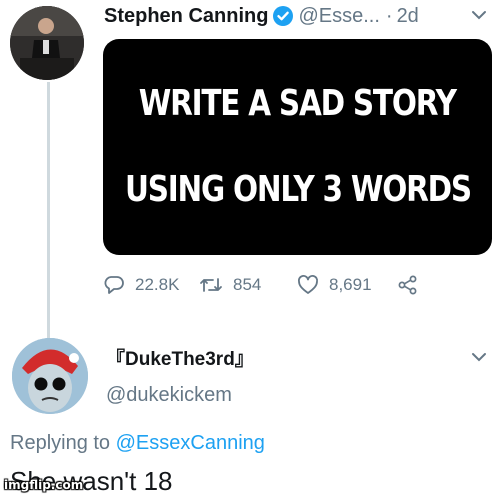 The width and height of the screenshot is (504, 497). Describe the element at coordinates (298, 189) in the screenshot. I see `media-text-line-2: USING ONLY 3 WORDS` at that location.